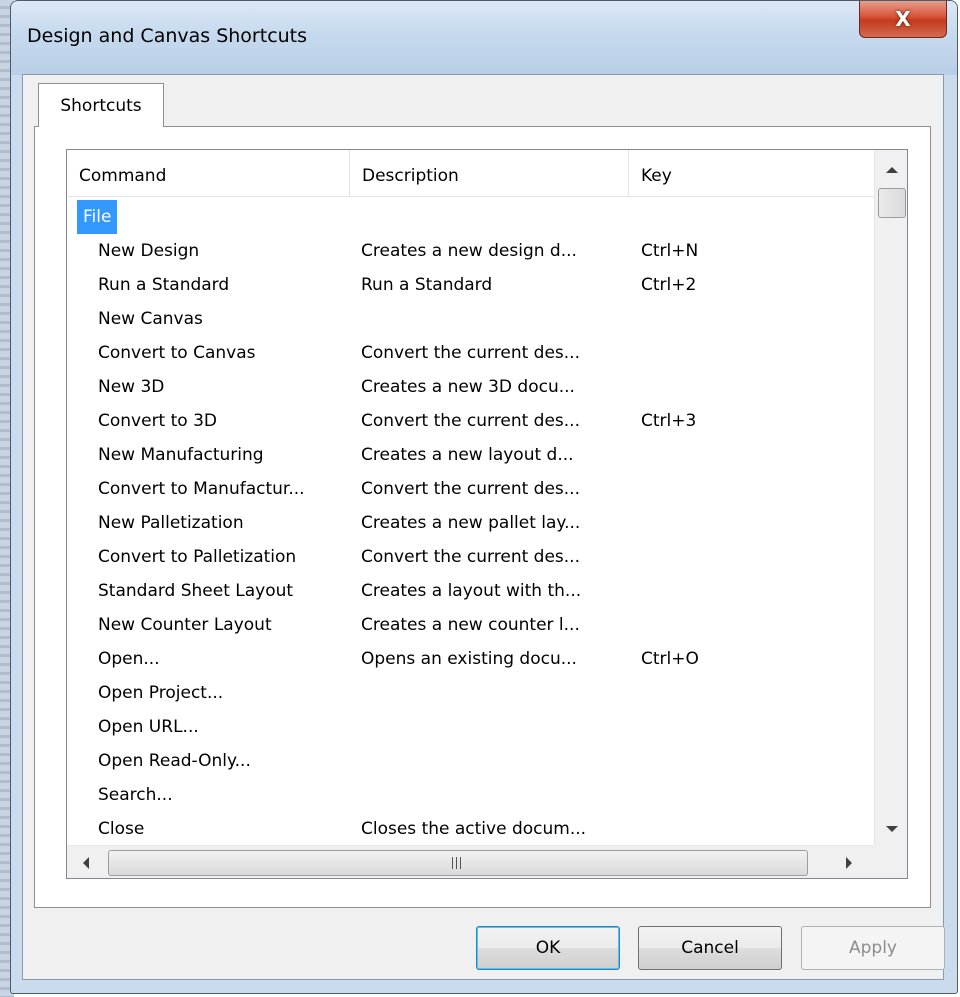  What do you see at coordinates (131, 387) in the screenshot?
I see `cell-command: New 3D` at bounding box center [131, 387].